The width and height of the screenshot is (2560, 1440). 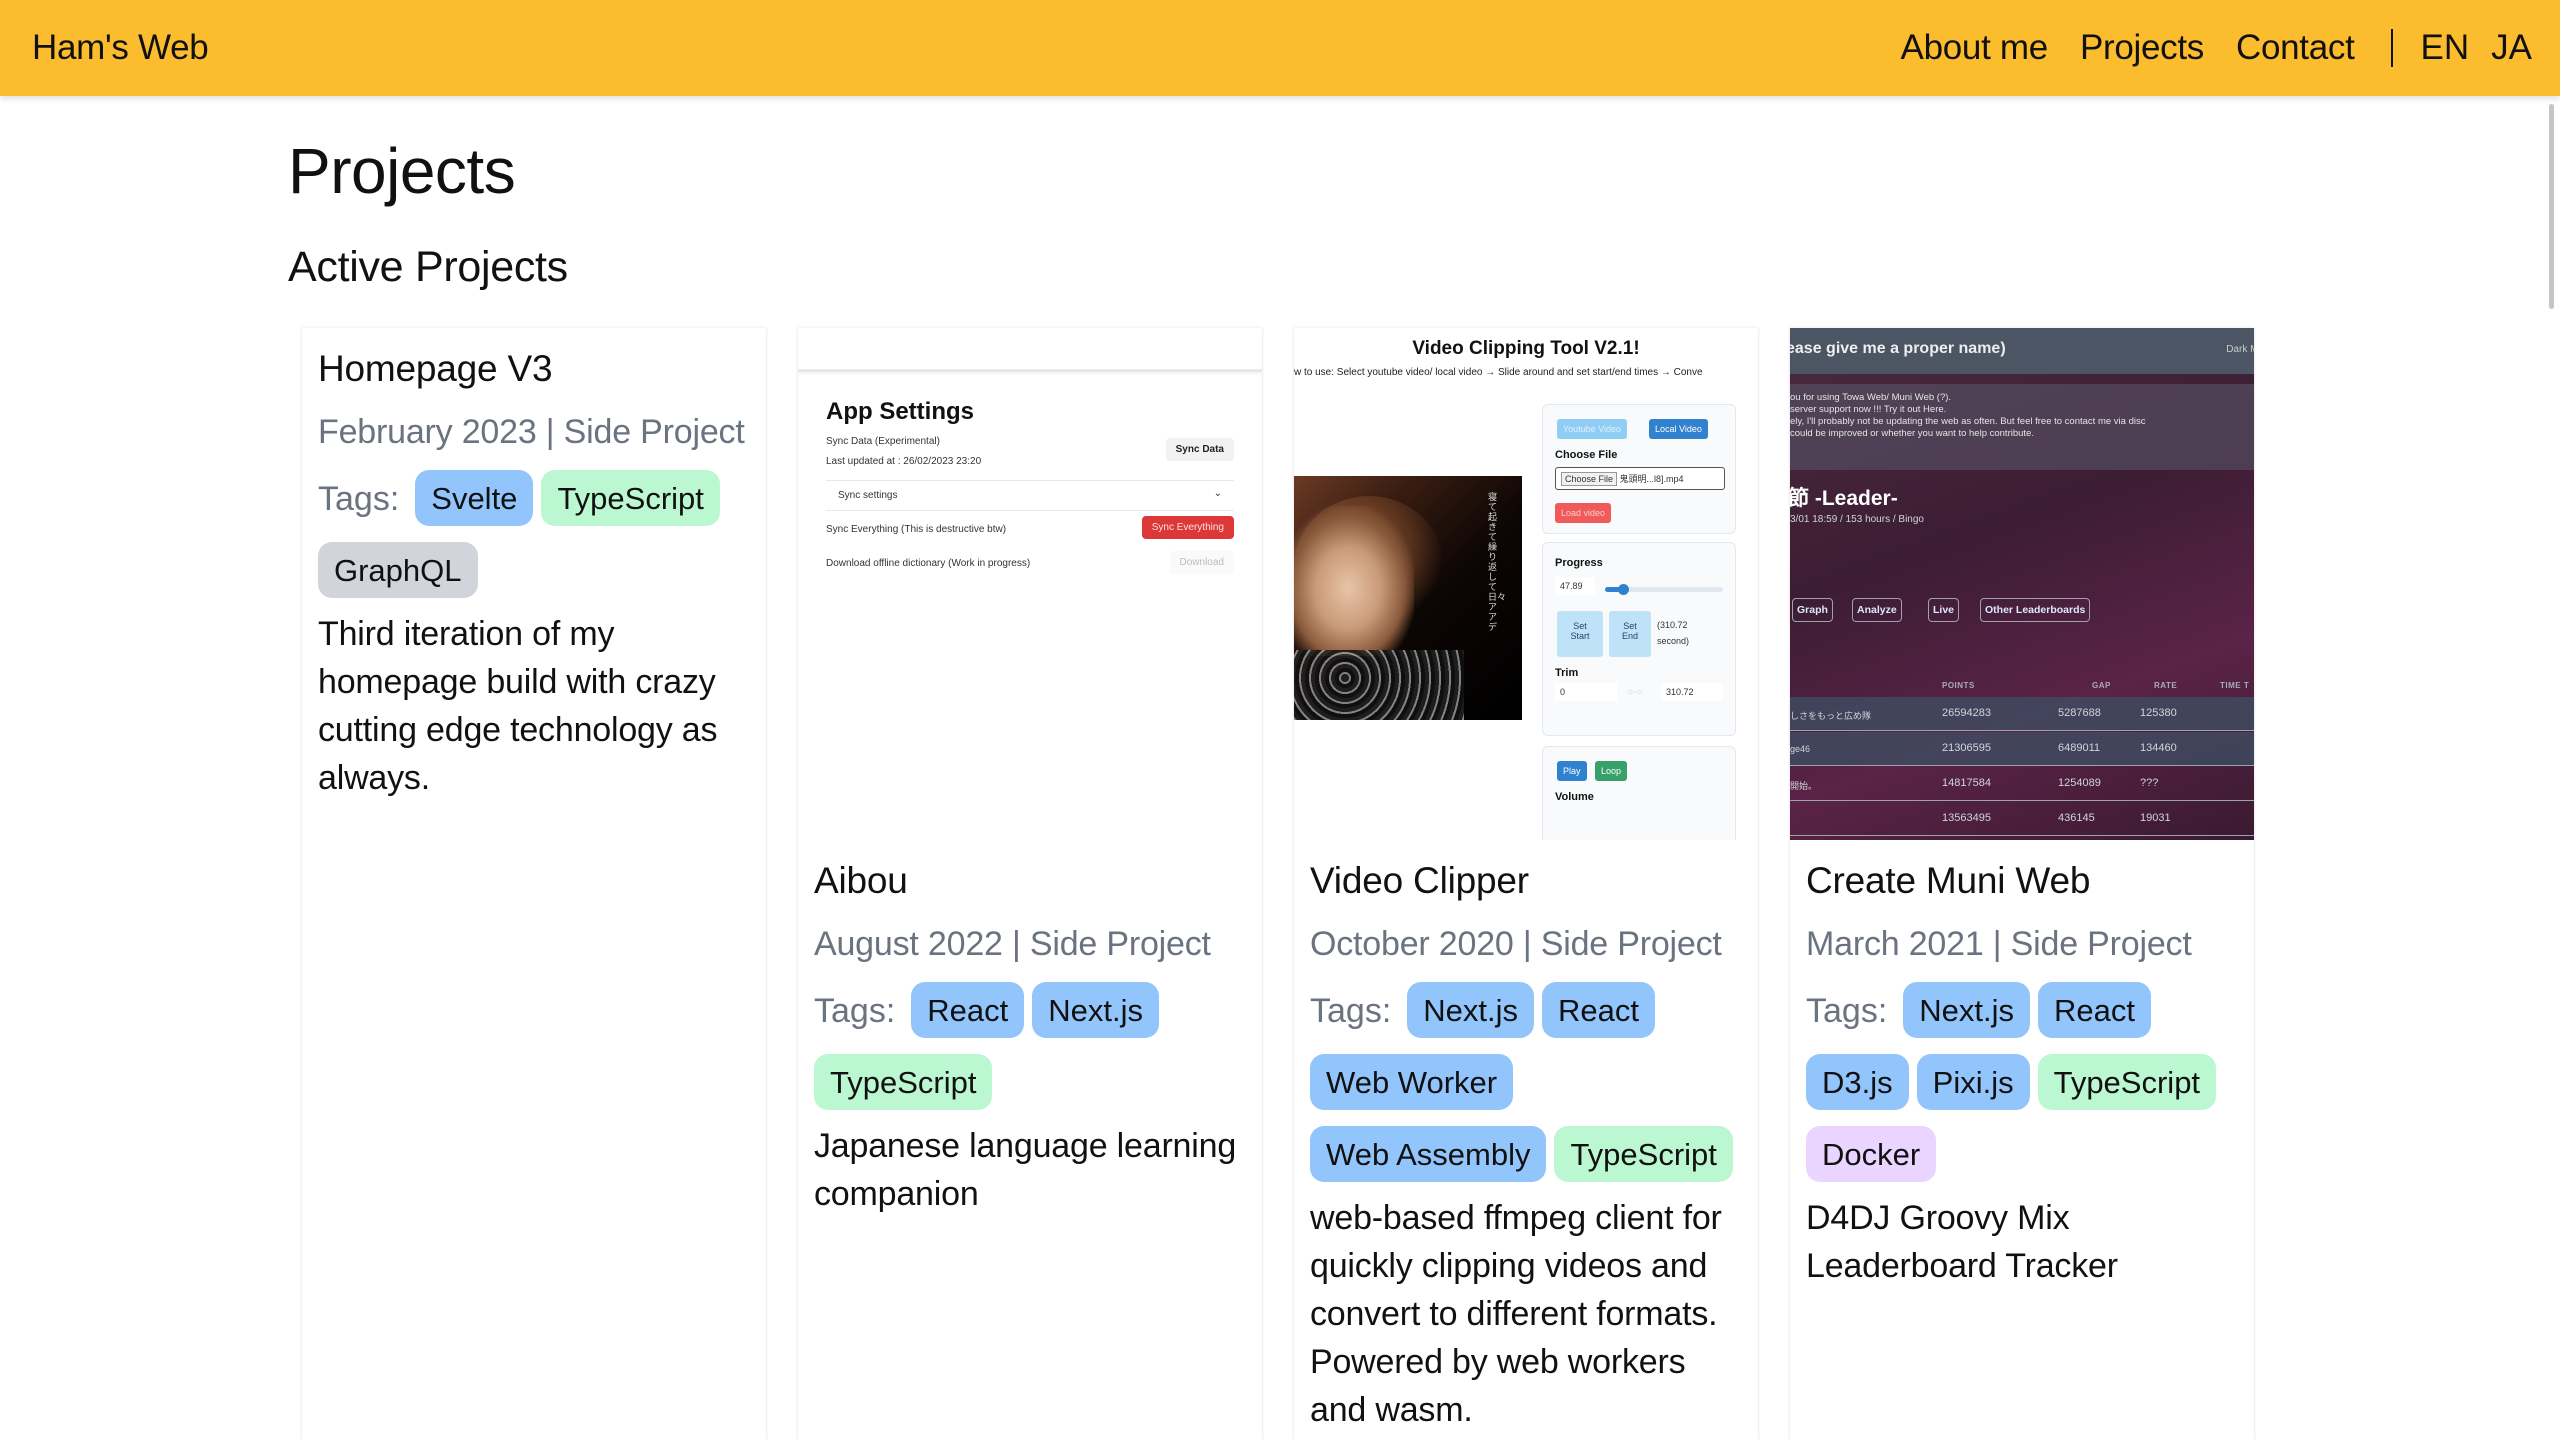 I want to click on screenshot-progress-knob, so click(x=1624, y=589).